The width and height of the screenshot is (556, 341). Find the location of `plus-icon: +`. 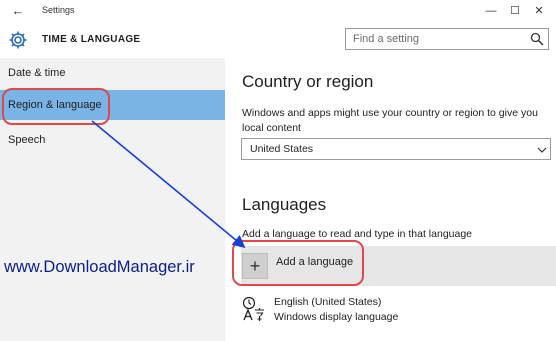

plus-icon: + is located at coordinates (255, 266).